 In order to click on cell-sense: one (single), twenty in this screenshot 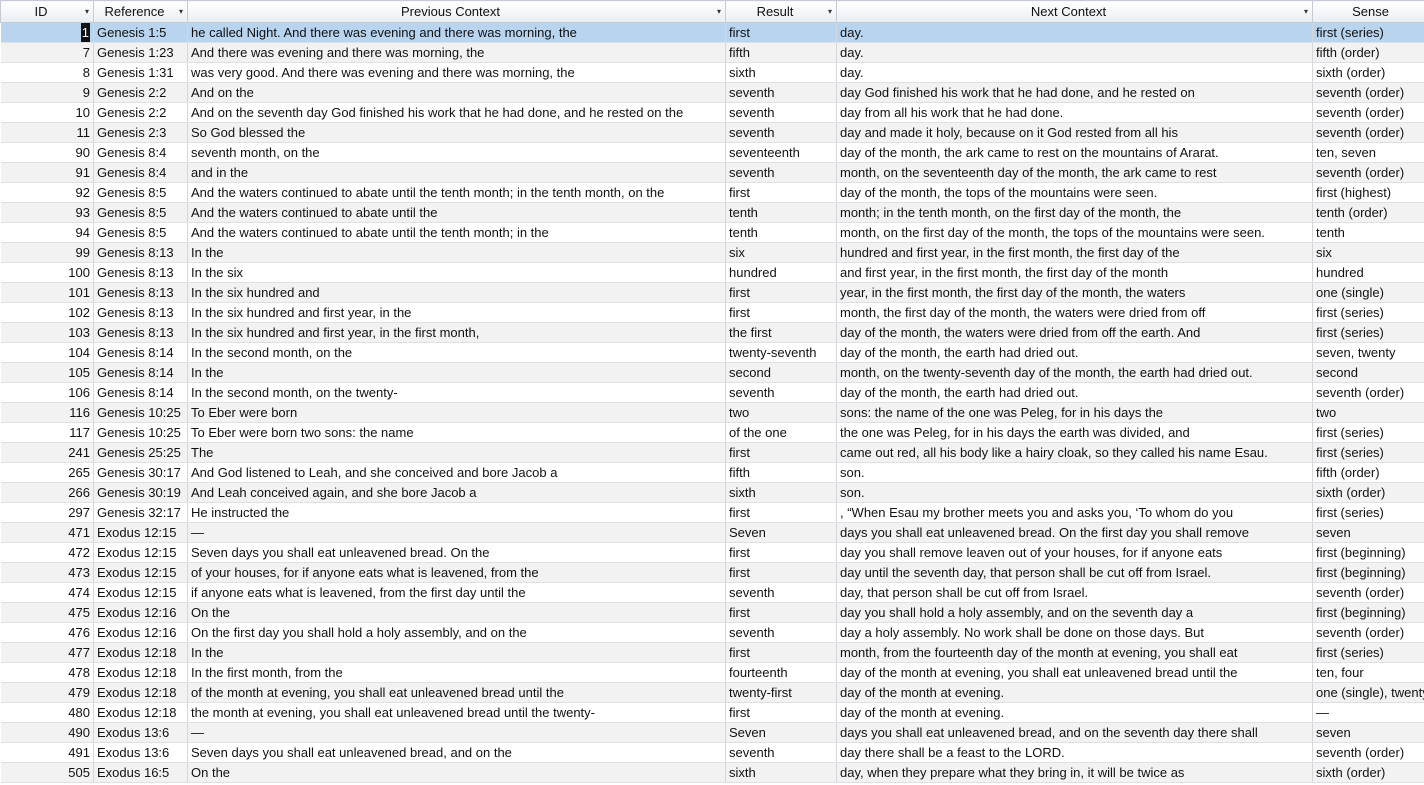, I will do `click(1368, 692)`.